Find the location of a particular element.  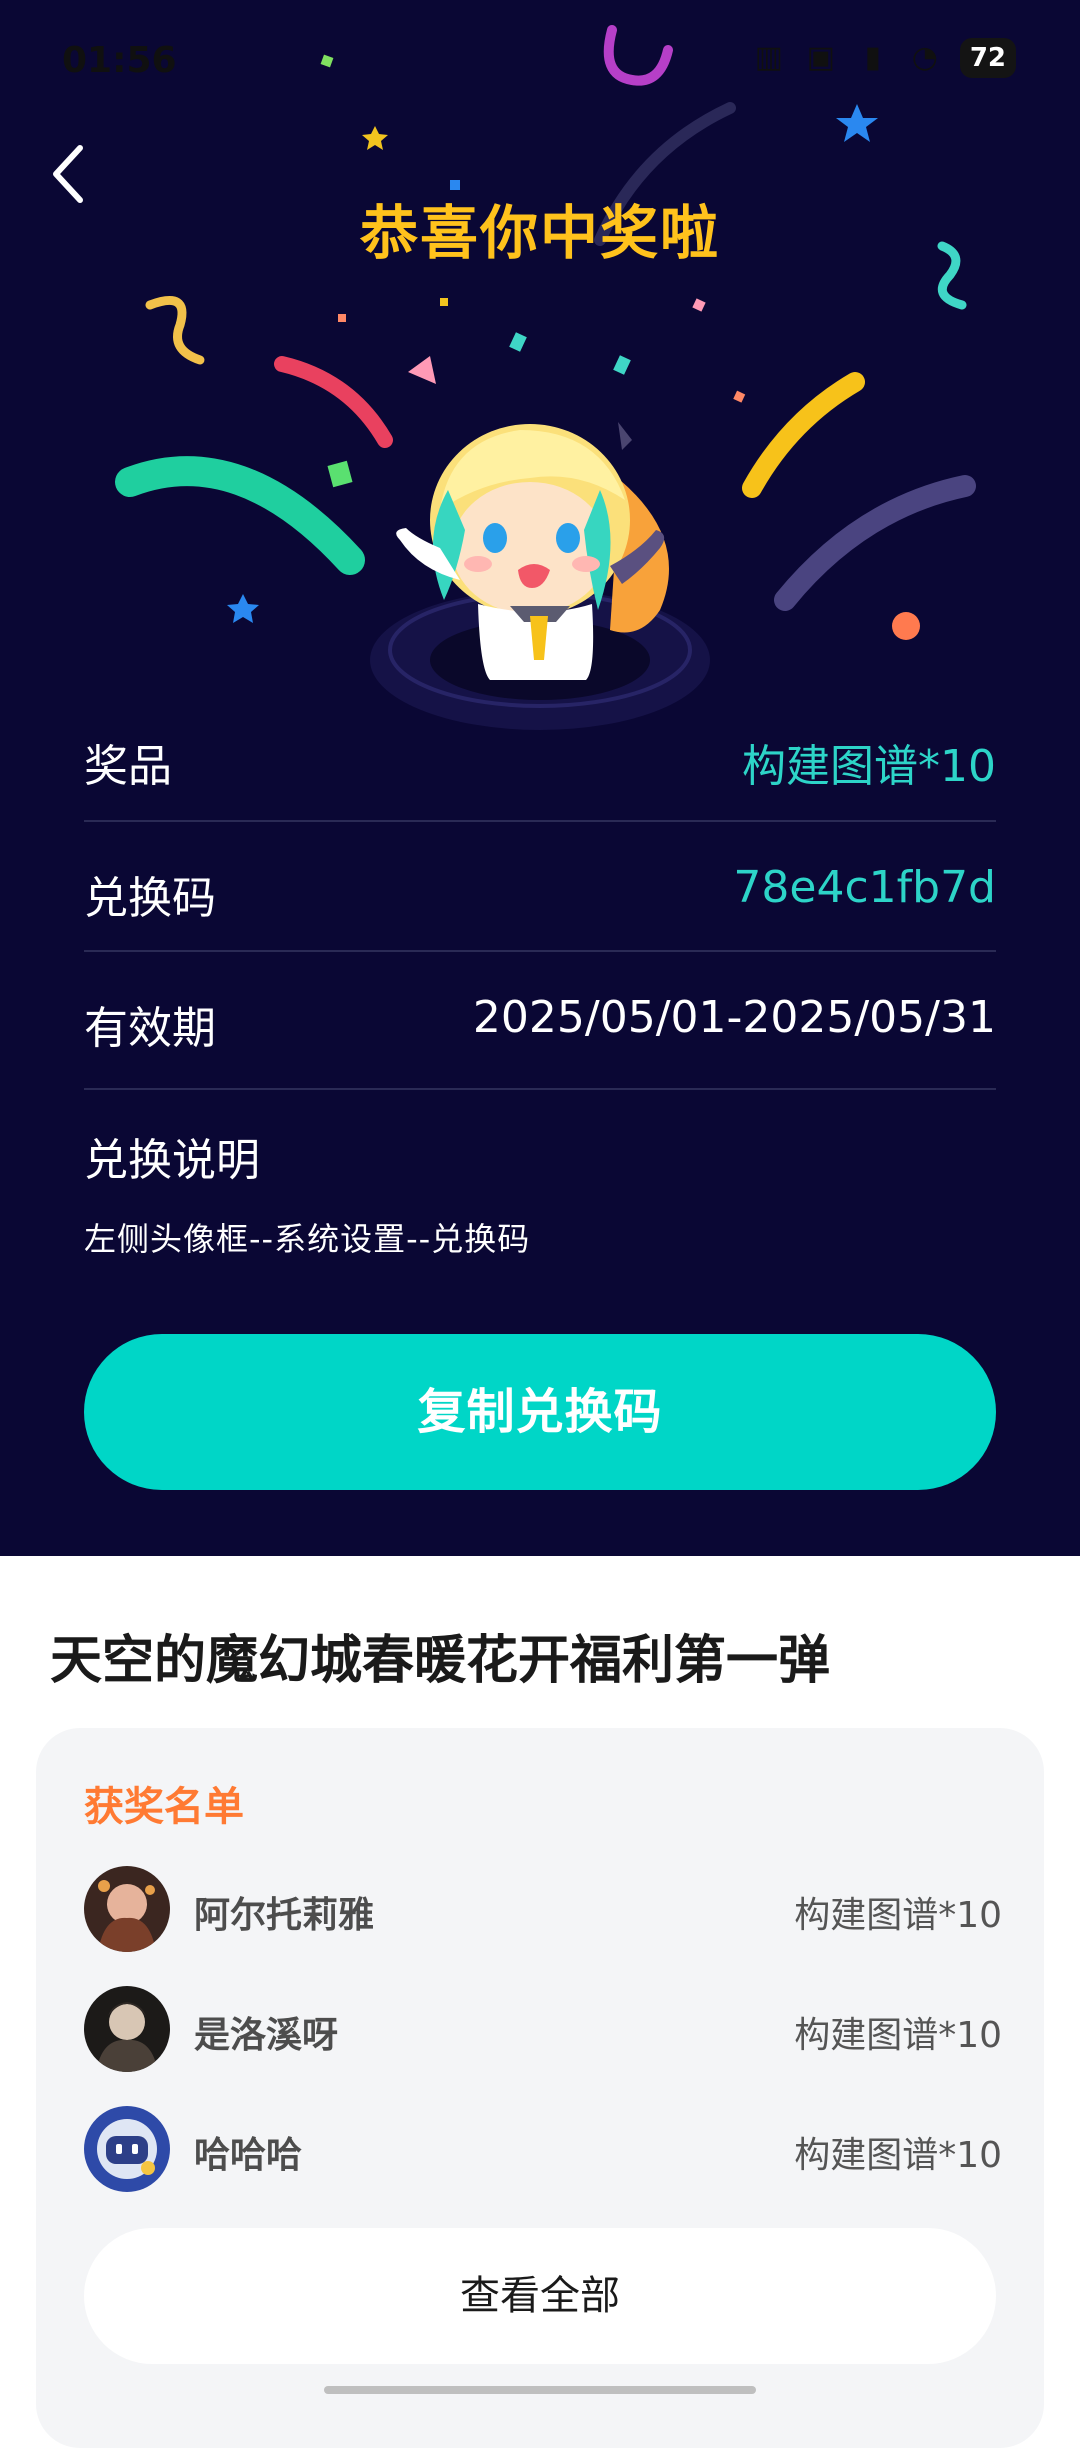

winner-name: 阿尔托莉雅 is located at coordinates (284, 1915).